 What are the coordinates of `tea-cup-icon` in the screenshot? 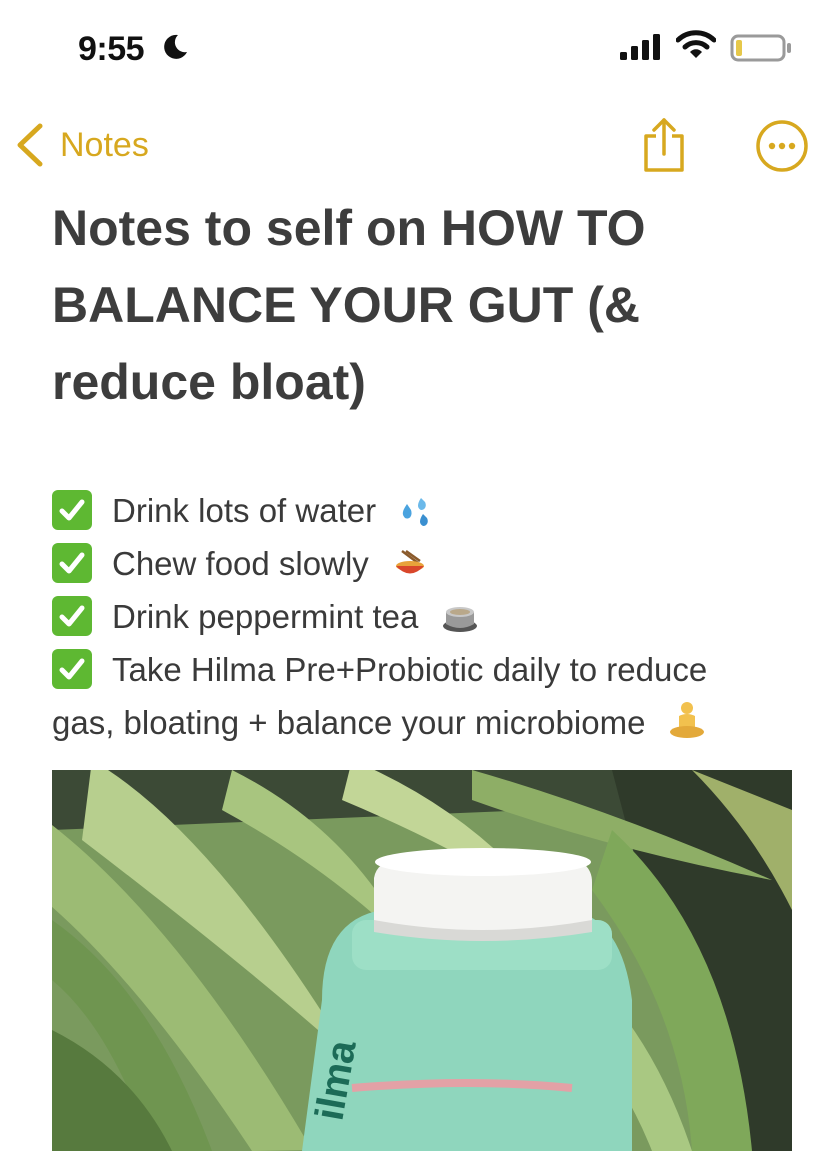 It's located at (459, 619).